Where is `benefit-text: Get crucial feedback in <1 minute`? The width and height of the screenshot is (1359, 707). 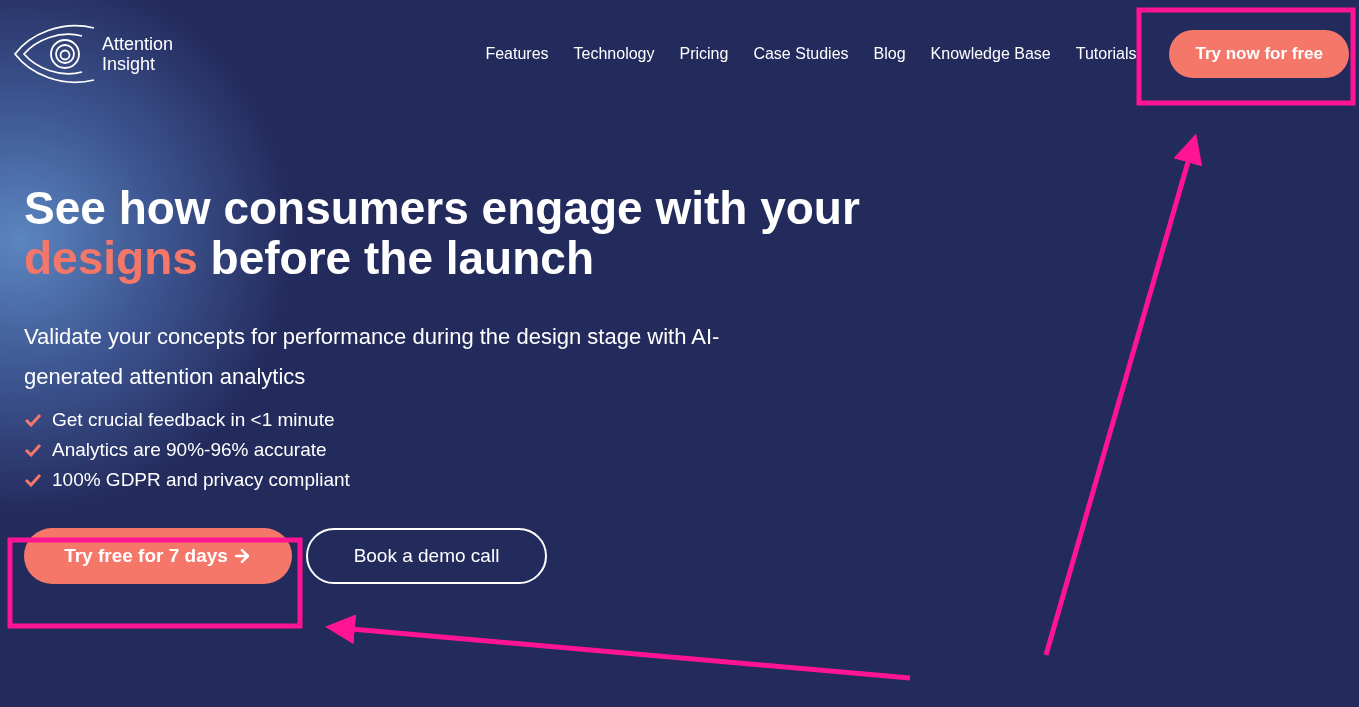
benefit-text: Get crucial feedback in <1 minute is located at coordinates (193, 419).